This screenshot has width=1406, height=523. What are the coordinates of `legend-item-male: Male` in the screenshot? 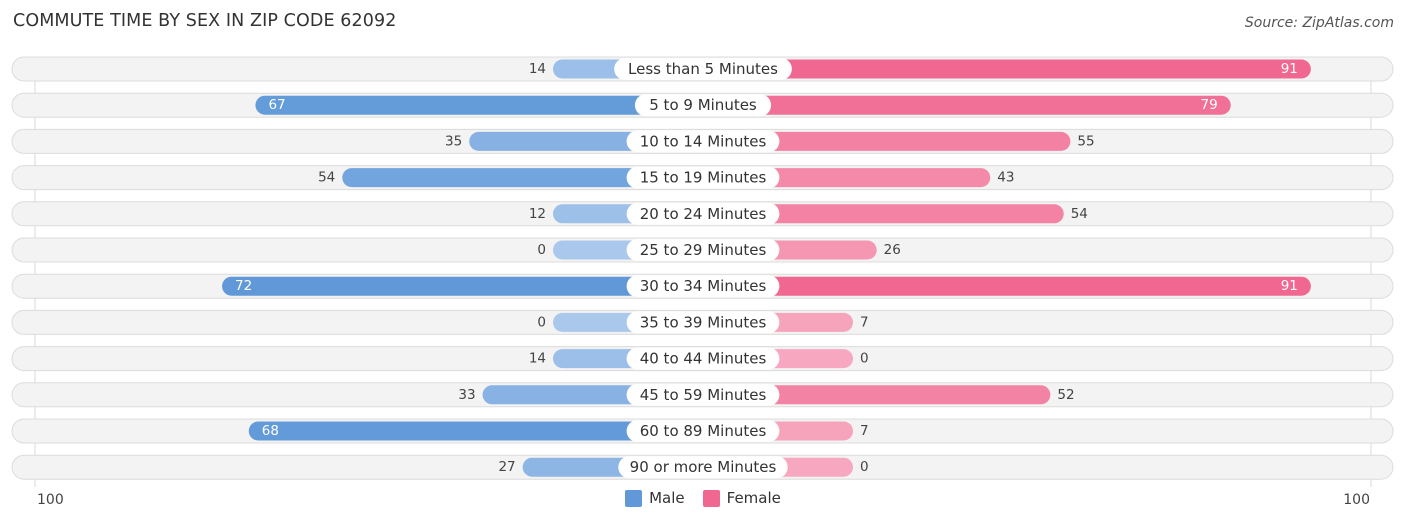 It's located at (655, 498).